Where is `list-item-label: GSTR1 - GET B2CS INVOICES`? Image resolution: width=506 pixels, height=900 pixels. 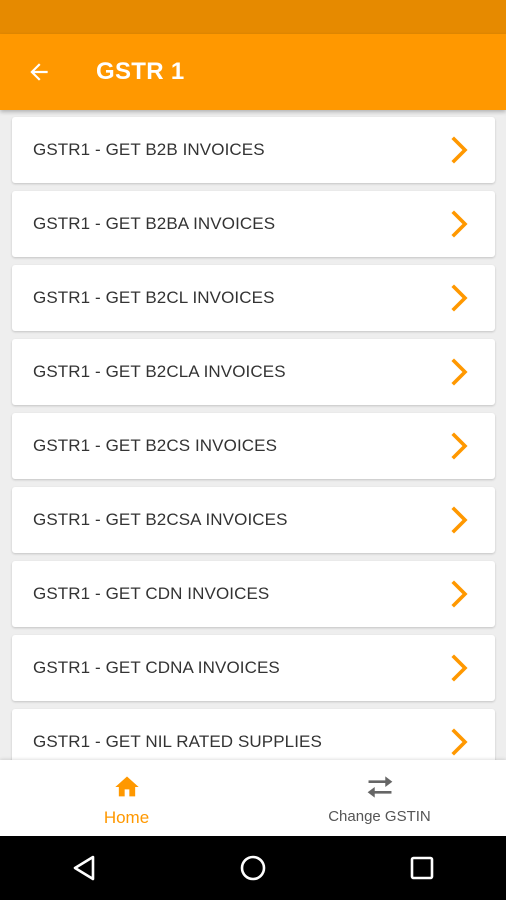
list-item-label: GSTR1 - GET B2CS INVOICES is located at coordinates (155, 445).